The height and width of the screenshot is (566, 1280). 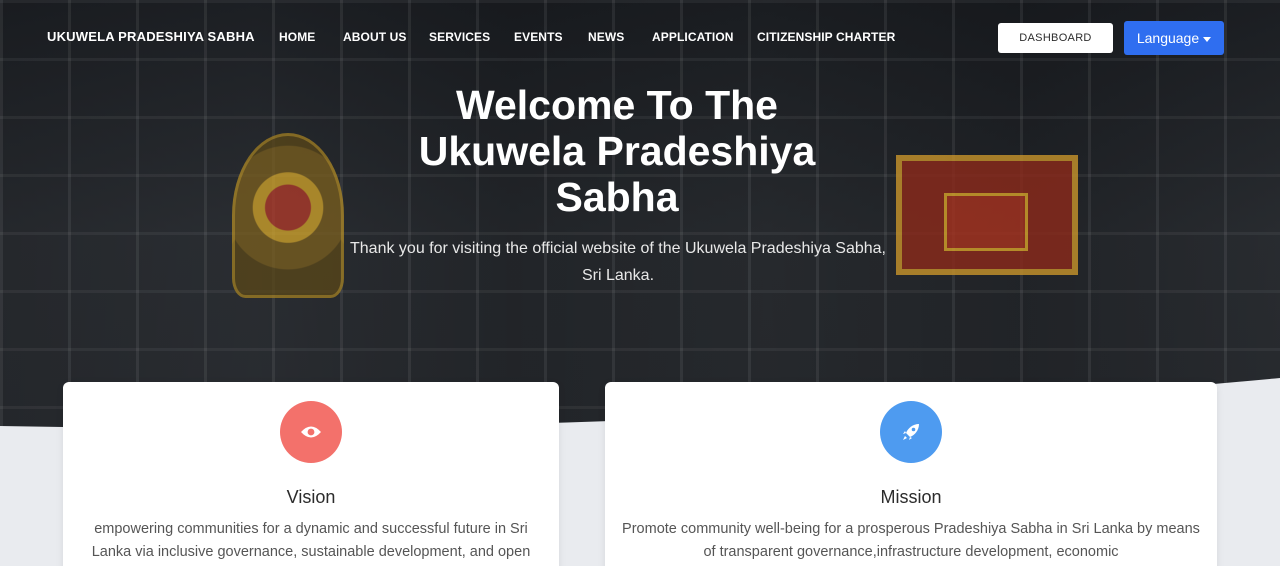 What do you see at coordinates (1207, 39) in the screenshot?
I see `caret-down-icon` at bounding box center [1207, 39].